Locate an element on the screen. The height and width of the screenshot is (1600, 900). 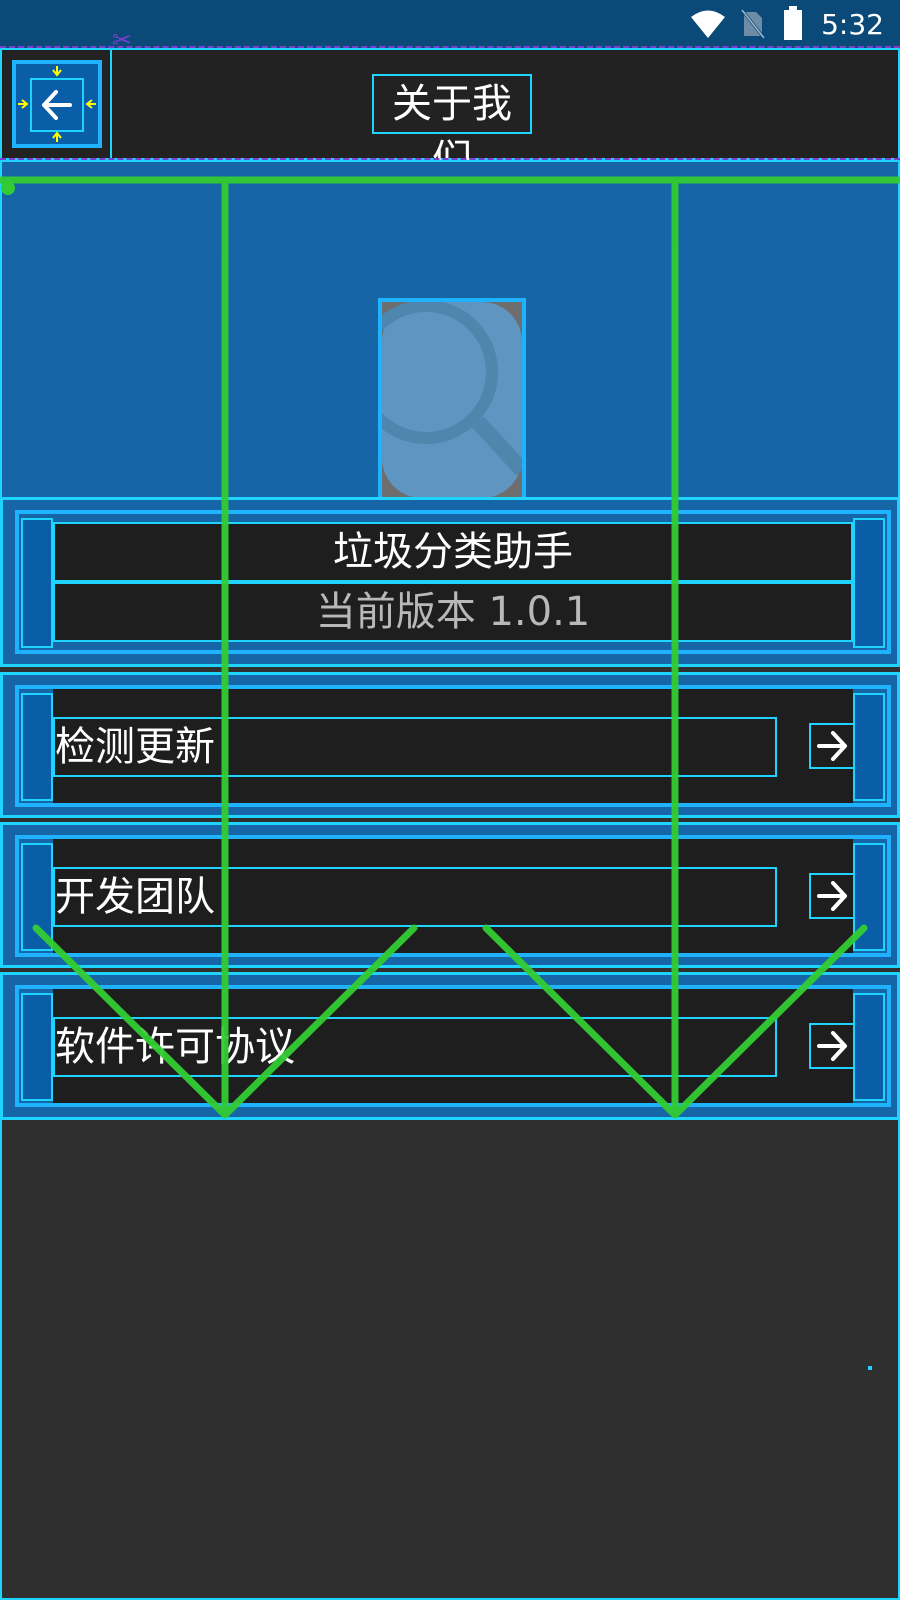
menu-item-license: 软件许可协议 is located at coordinates (450, 1046).